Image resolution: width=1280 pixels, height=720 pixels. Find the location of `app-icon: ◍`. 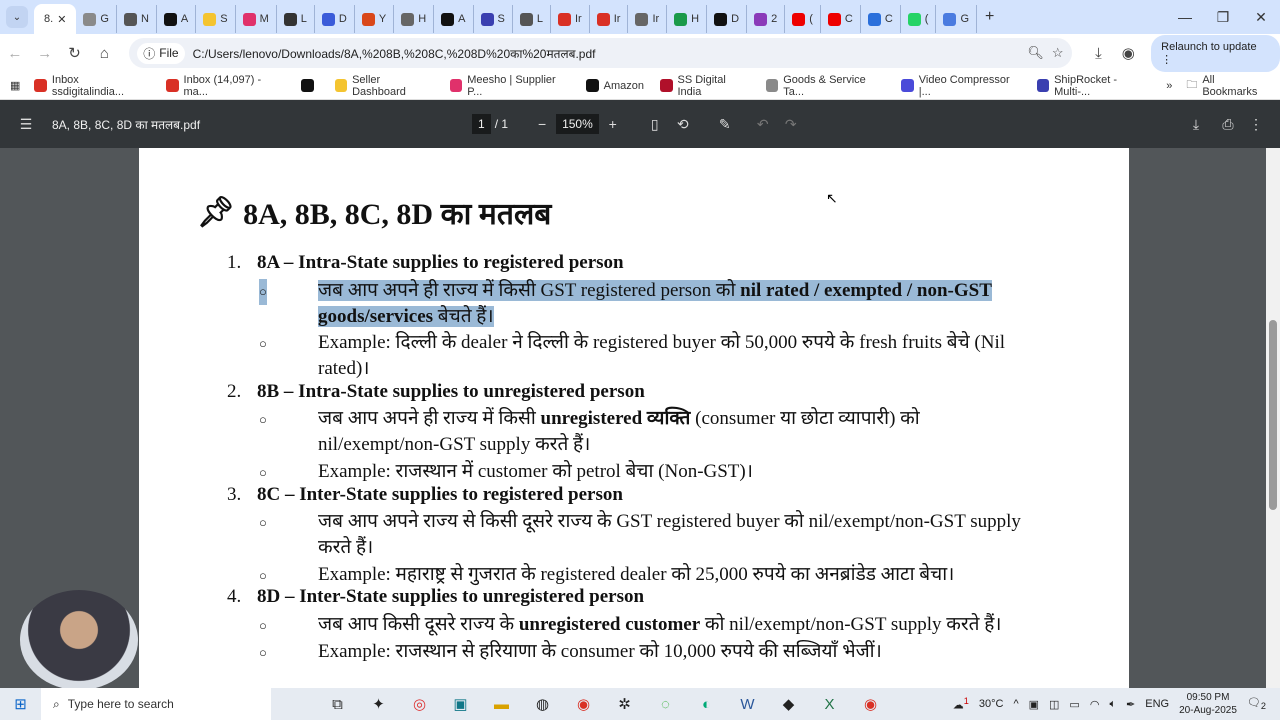

app-icon: ◍ is located at coordinates (542, 704).